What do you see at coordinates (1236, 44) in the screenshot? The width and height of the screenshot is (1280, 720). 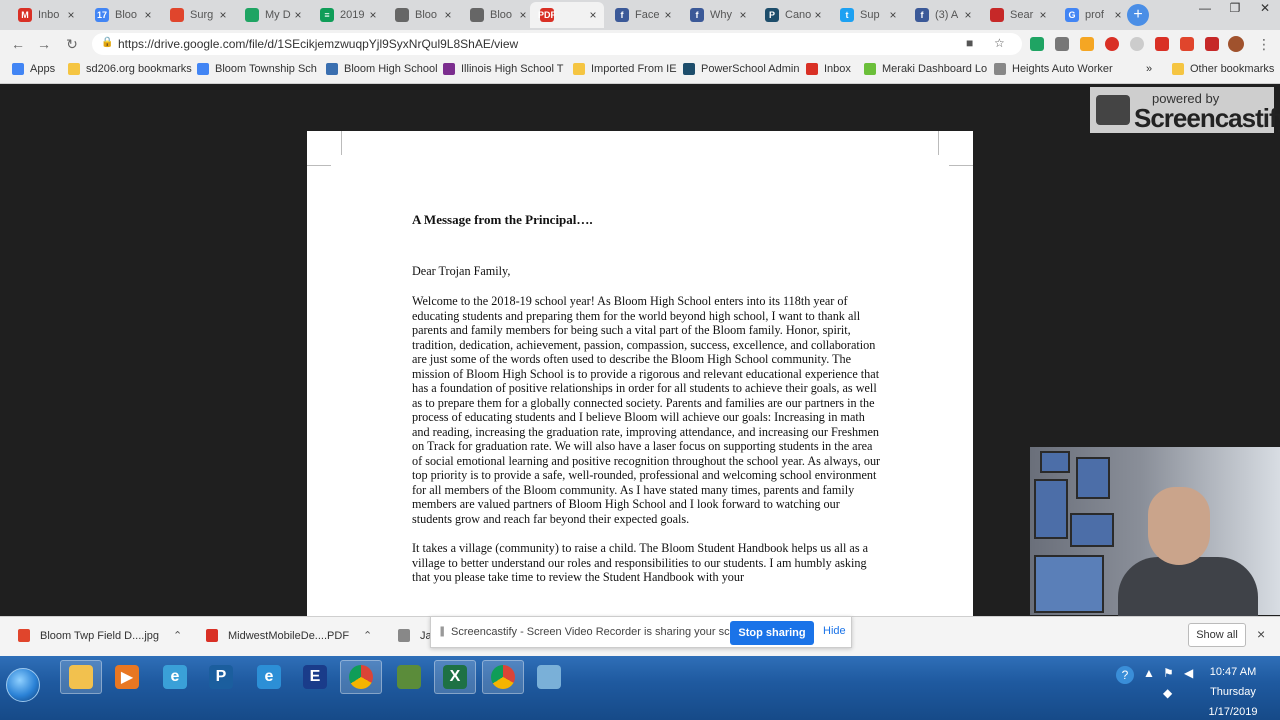 I see `profile-avatar` at bounding box center [1236, 44].